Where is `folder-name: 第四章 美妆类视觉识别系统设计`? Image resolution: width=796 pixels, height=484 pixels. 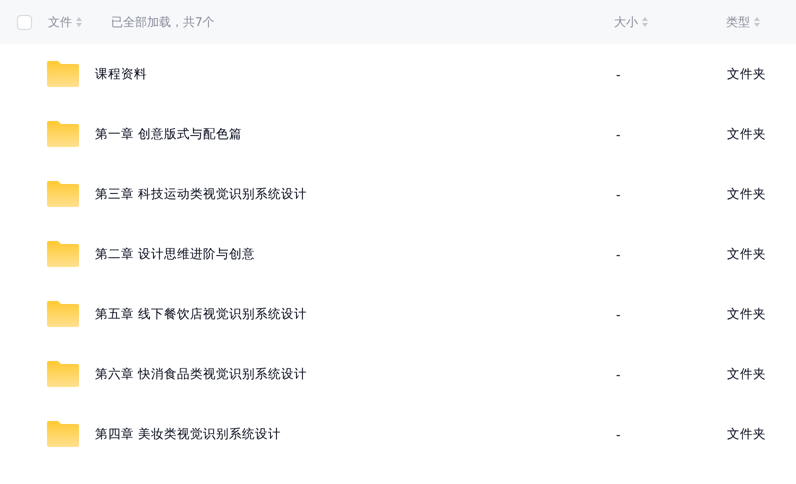 folder-name: 第四章 美妆类视觉识别系统设计 is located at coordinates (347, 434).